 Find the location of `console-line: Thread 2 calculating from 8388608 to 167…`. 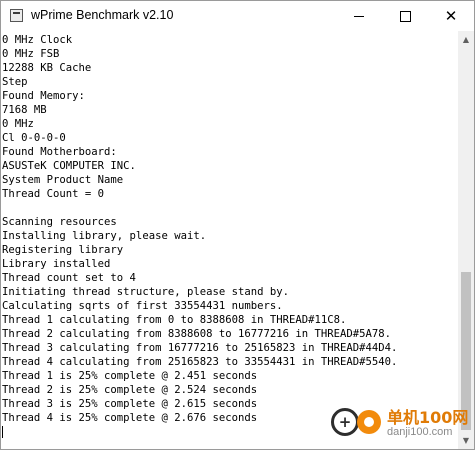

console-line: Thread 2 calculating from 8388608 to 167… is located at coordinates (197, 334).